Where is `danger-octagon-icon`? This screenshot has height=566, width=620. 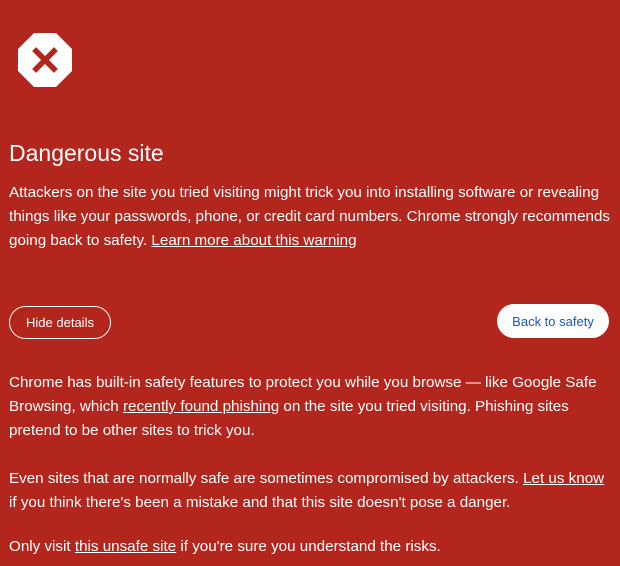 danger-octagon-icon is located at coordinates (45, 60).